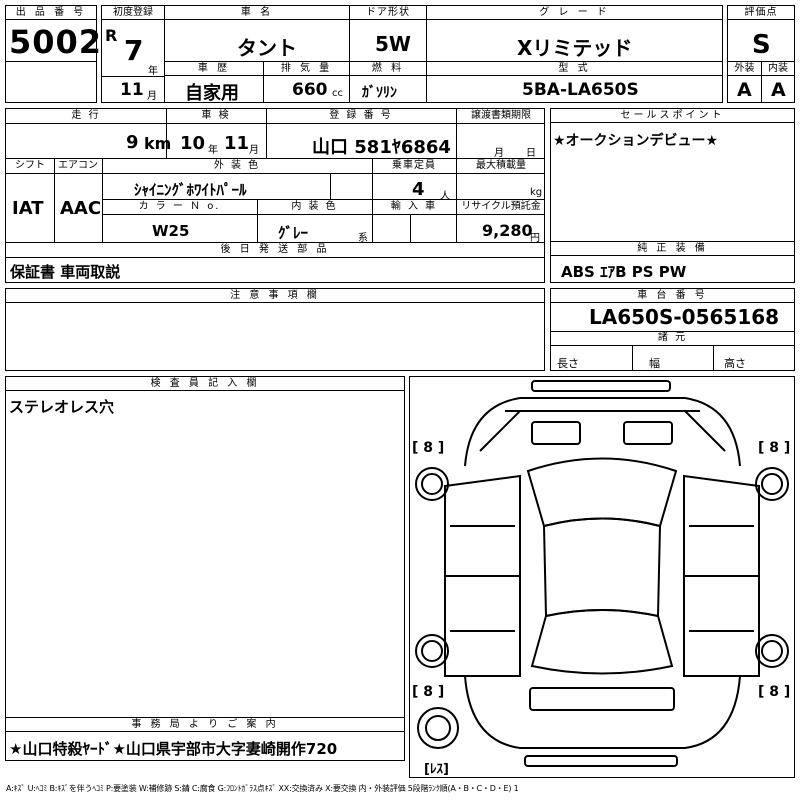 This screenshot has height=800, width=800. I want to click on sales-point: ★オークションデビュー★, so click(636, 141).